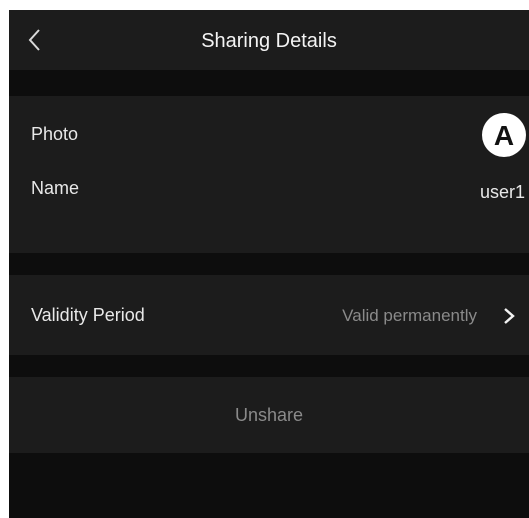 Image resolution: width=529 pixels, height=518 pixels. What do you see at coordinates (88, 315) in the screenshot?
I see `validity-period-label: Validity Period` at bounding box center [88, 315].